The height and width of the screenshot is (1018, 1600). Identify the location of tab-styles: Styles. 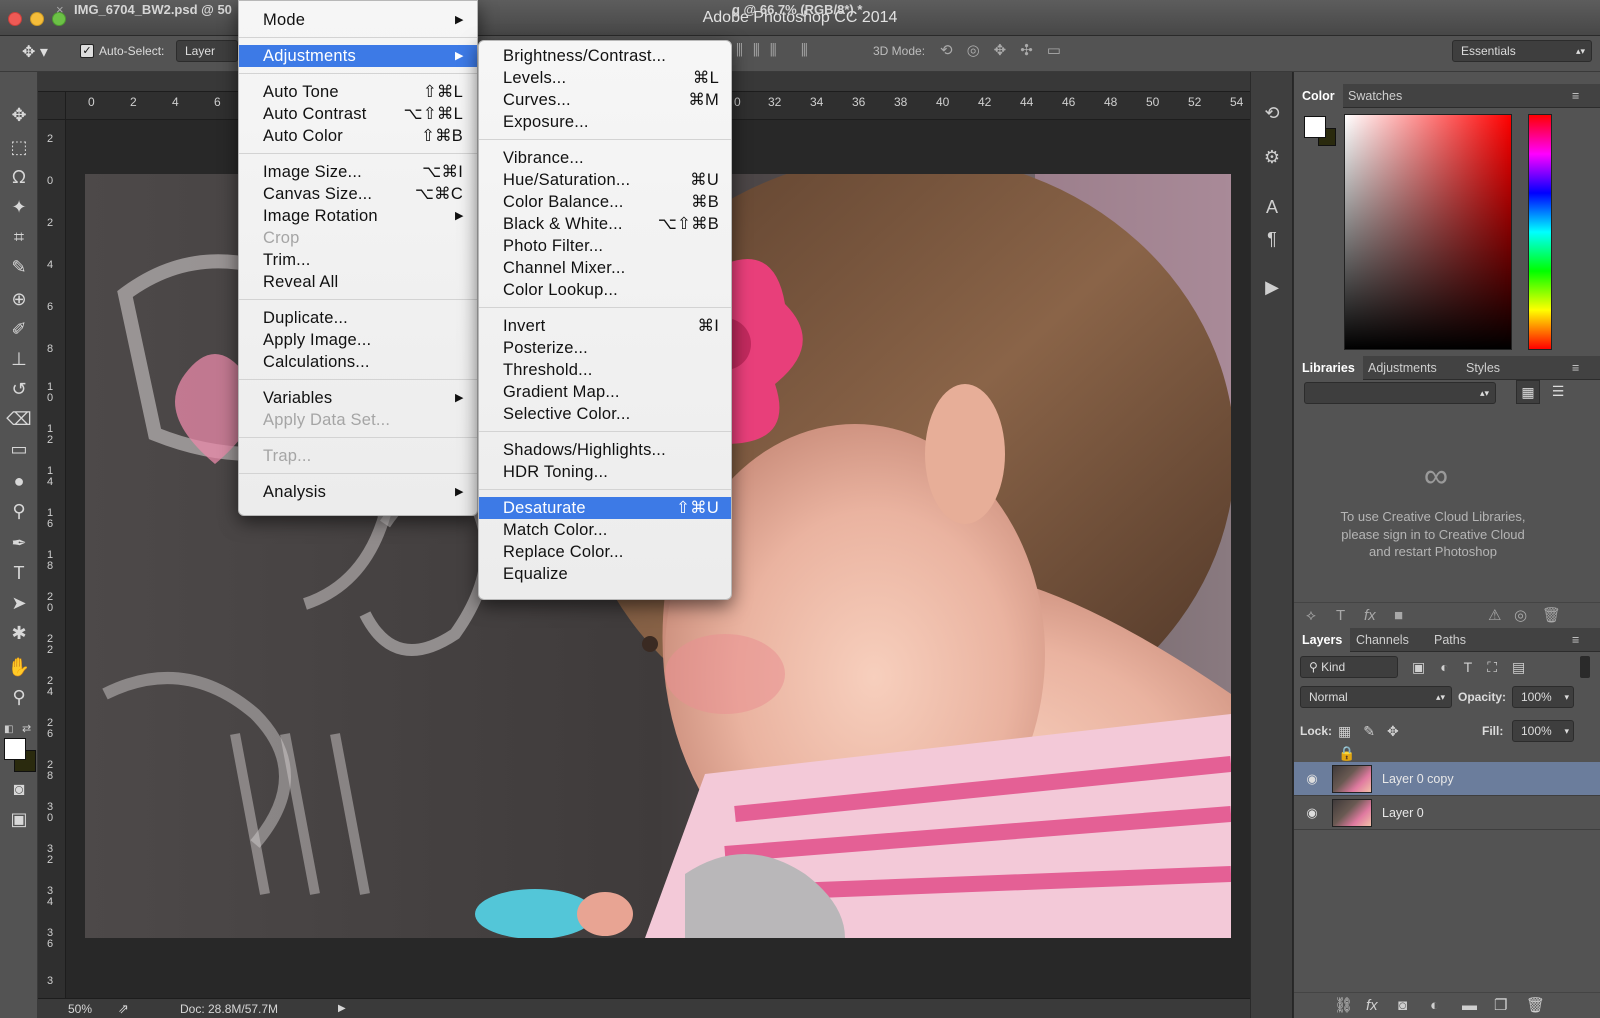
(1483, 368).